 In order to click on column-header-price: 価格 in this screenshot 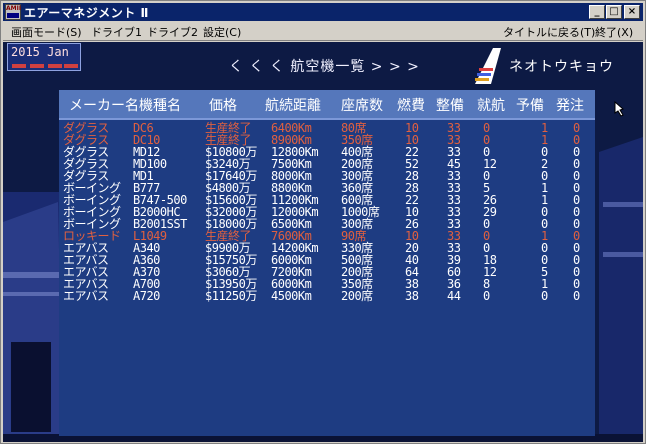, I will do `click(223, 105)`.